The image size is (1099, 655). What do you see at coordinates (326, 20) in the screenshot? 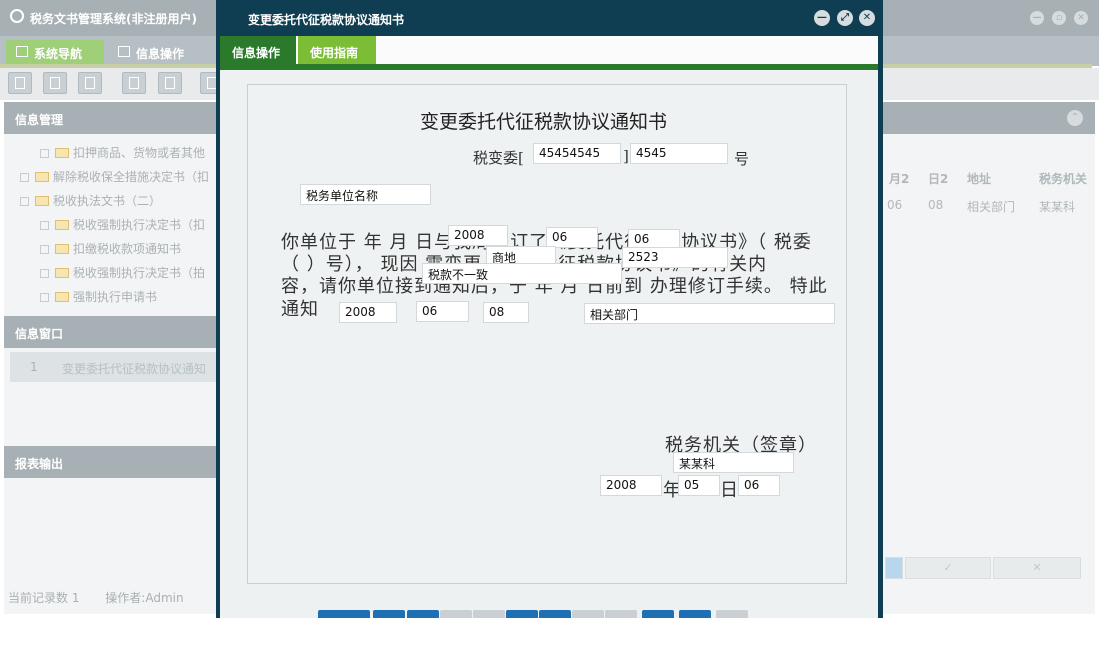
I see `modal-title: 变更委托代征税款协议通知书` at bounding box center [326, 20].